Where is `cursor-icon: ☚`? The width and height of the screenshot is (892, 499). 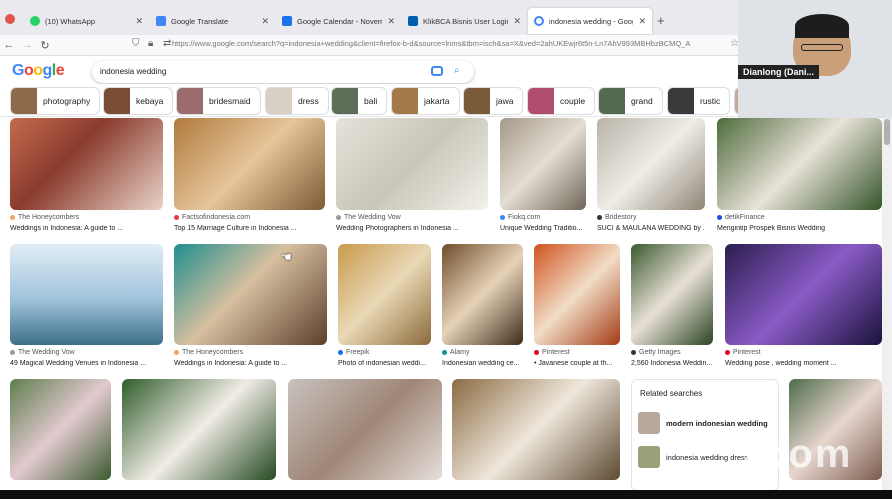
cursor-icon: ☚ is located at coordinates (286, 257).